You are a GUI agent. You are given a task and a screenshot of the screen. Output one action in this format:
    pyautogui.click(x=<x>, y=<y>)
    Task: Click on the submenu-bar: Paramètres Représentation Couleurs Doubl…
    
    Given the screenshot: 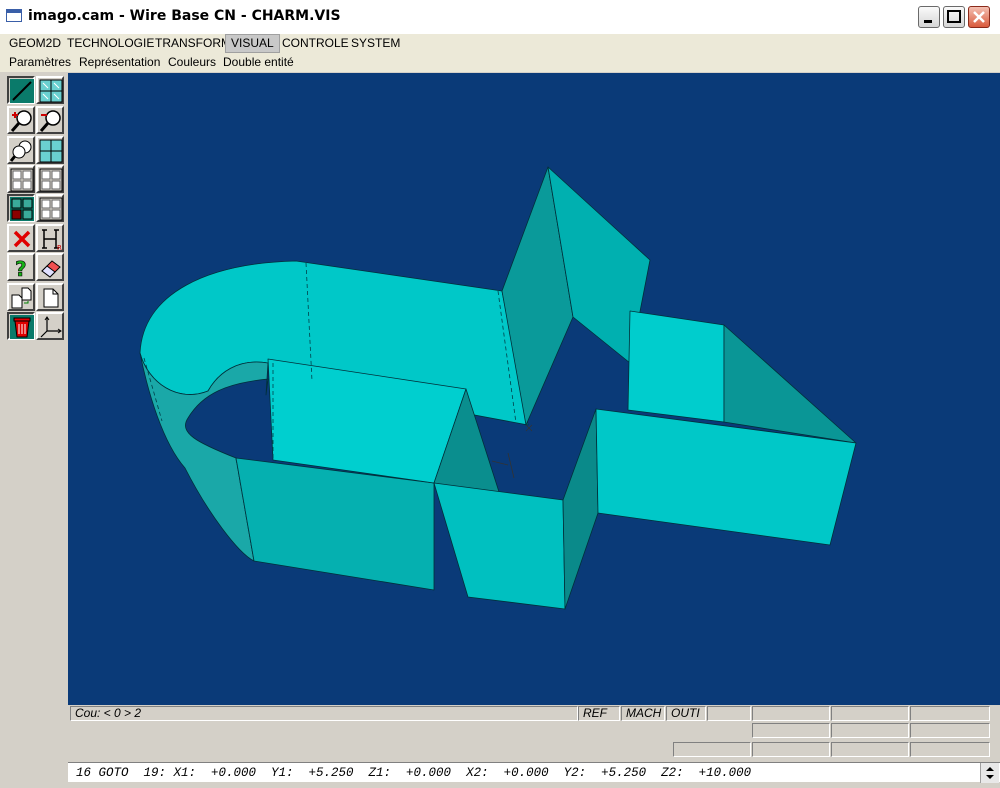 What is the action you would take?
    pyautogui.click(x=500, y=62)
    